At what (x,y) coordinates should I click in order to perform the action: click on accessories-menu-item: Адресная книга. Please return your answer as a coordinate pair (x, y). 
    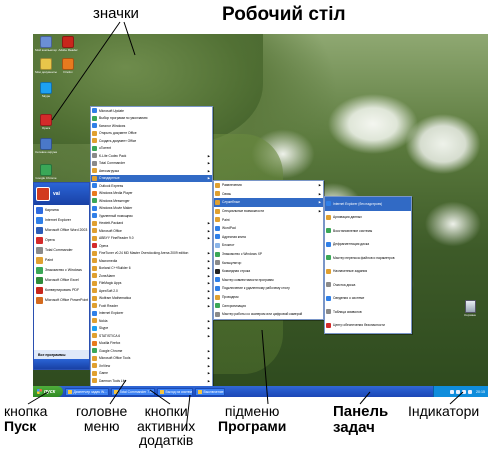
    Looking at the image, I should click on (268, 237).